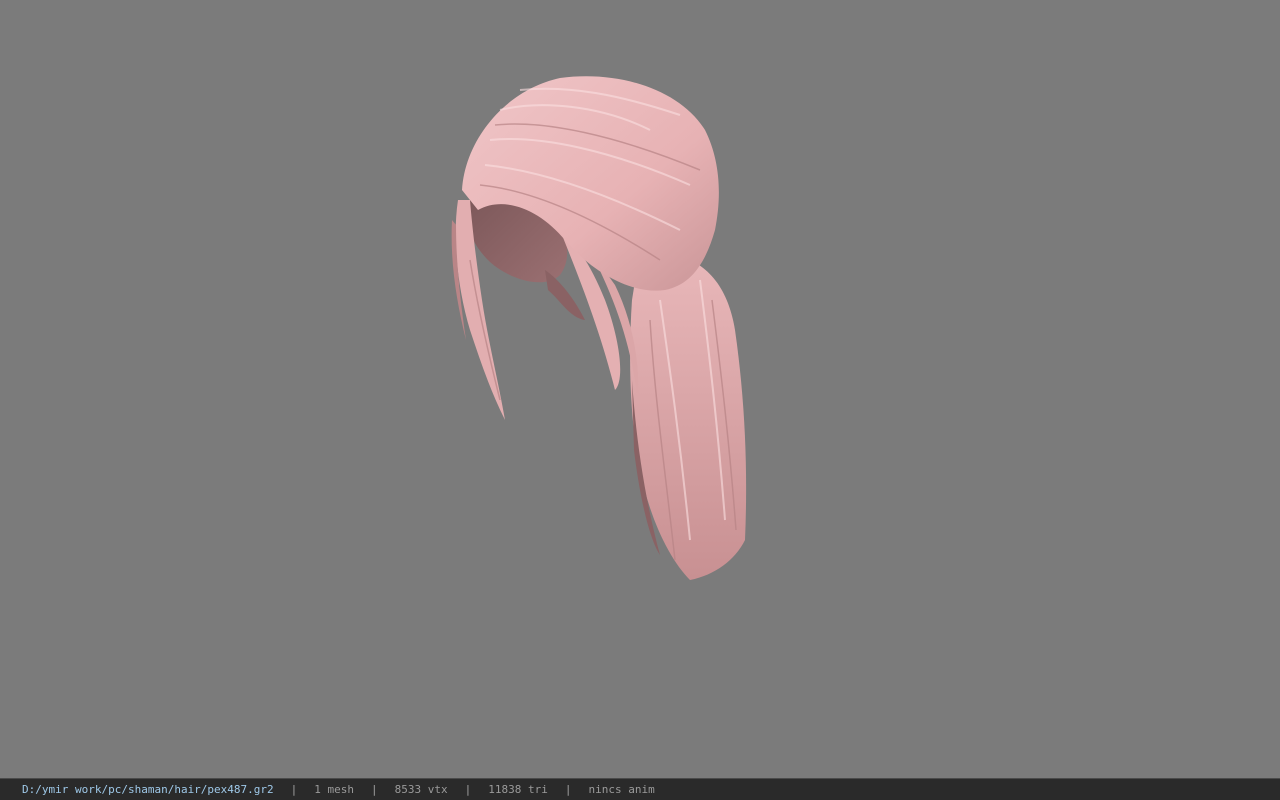 The image size is (1280, 800). Describe the element at coordinates (599, 328) in the screenshot. I see `hair-model-render` at that location.